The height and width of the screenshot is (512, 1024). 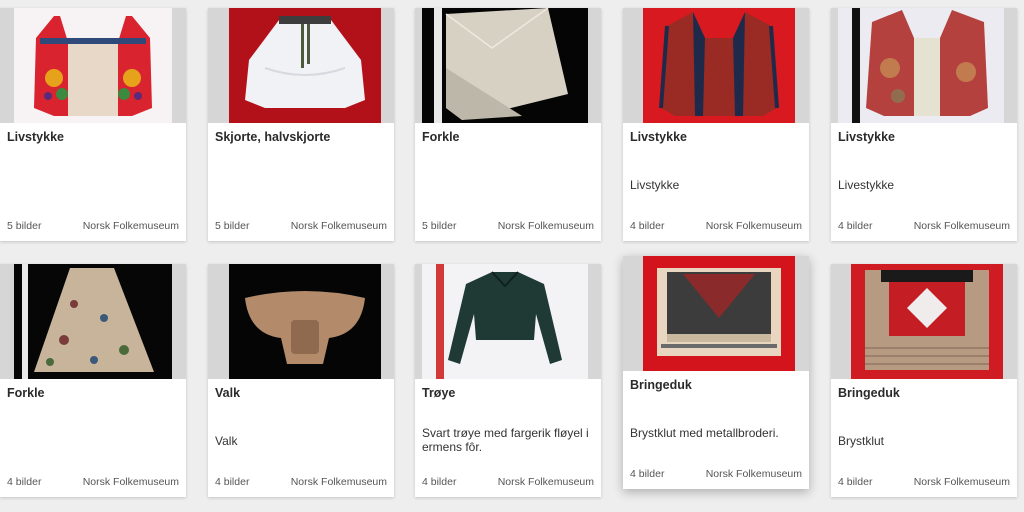 What do you see at coordinates (861, 441) in the screenshot?
I see `card-description: Brystklut` at bounding box center [861, 441].